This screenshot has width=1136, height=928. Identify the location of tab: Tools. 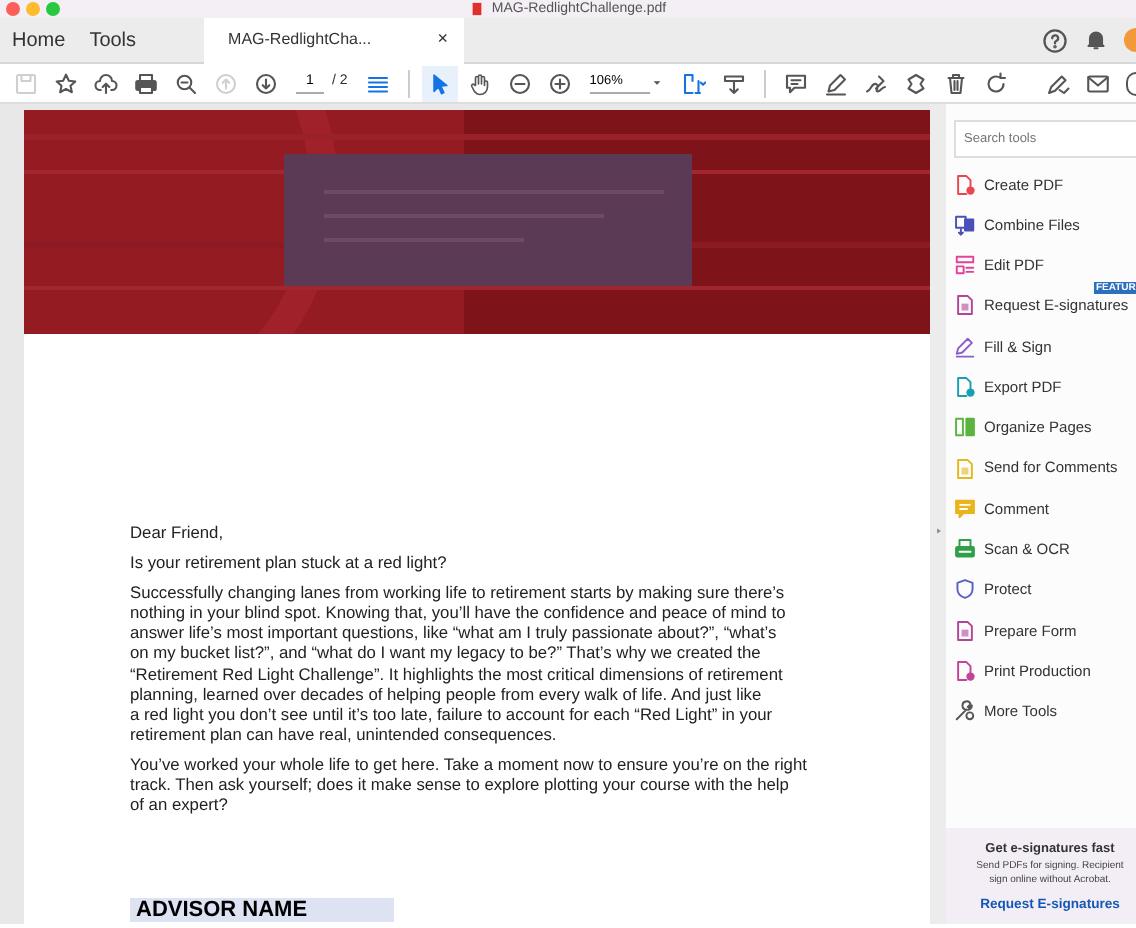
(113, 40).